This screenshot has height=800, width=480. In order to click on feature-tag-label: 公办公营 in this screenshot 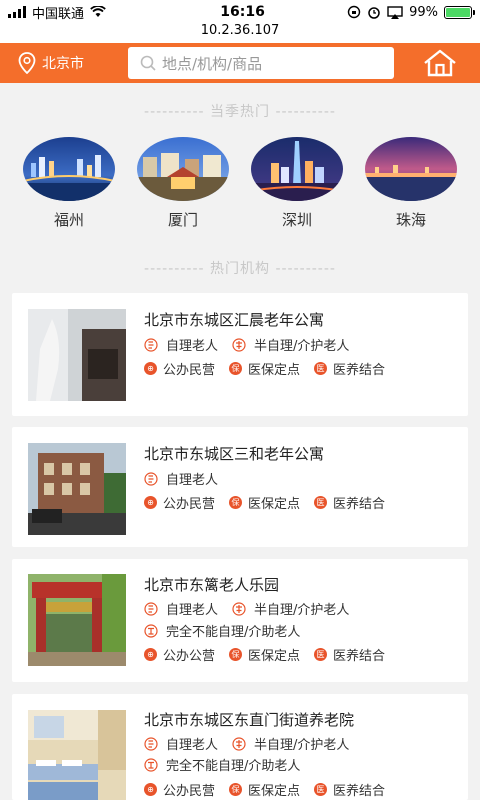, I will do `click(189, 656)`.